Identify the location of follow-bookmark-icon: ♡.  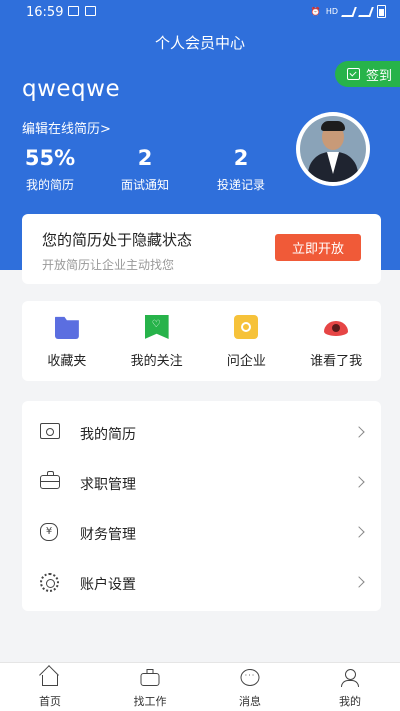
(156, 327).